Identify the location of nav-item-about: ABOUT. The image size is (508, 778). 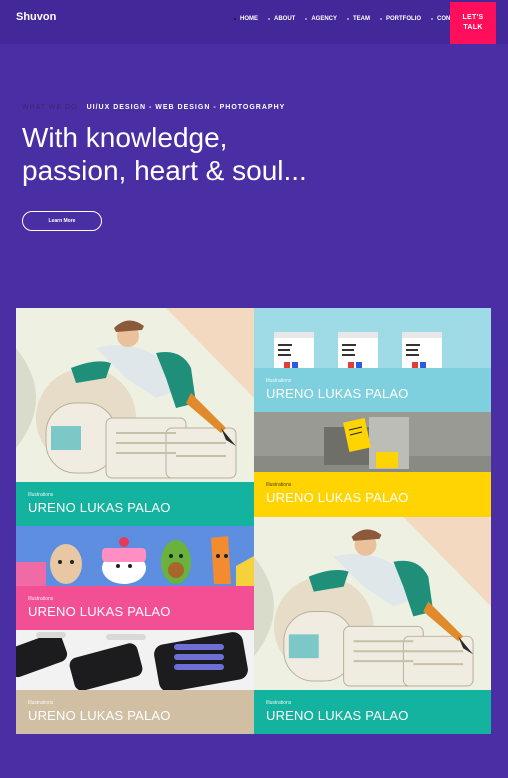
(281, 19).